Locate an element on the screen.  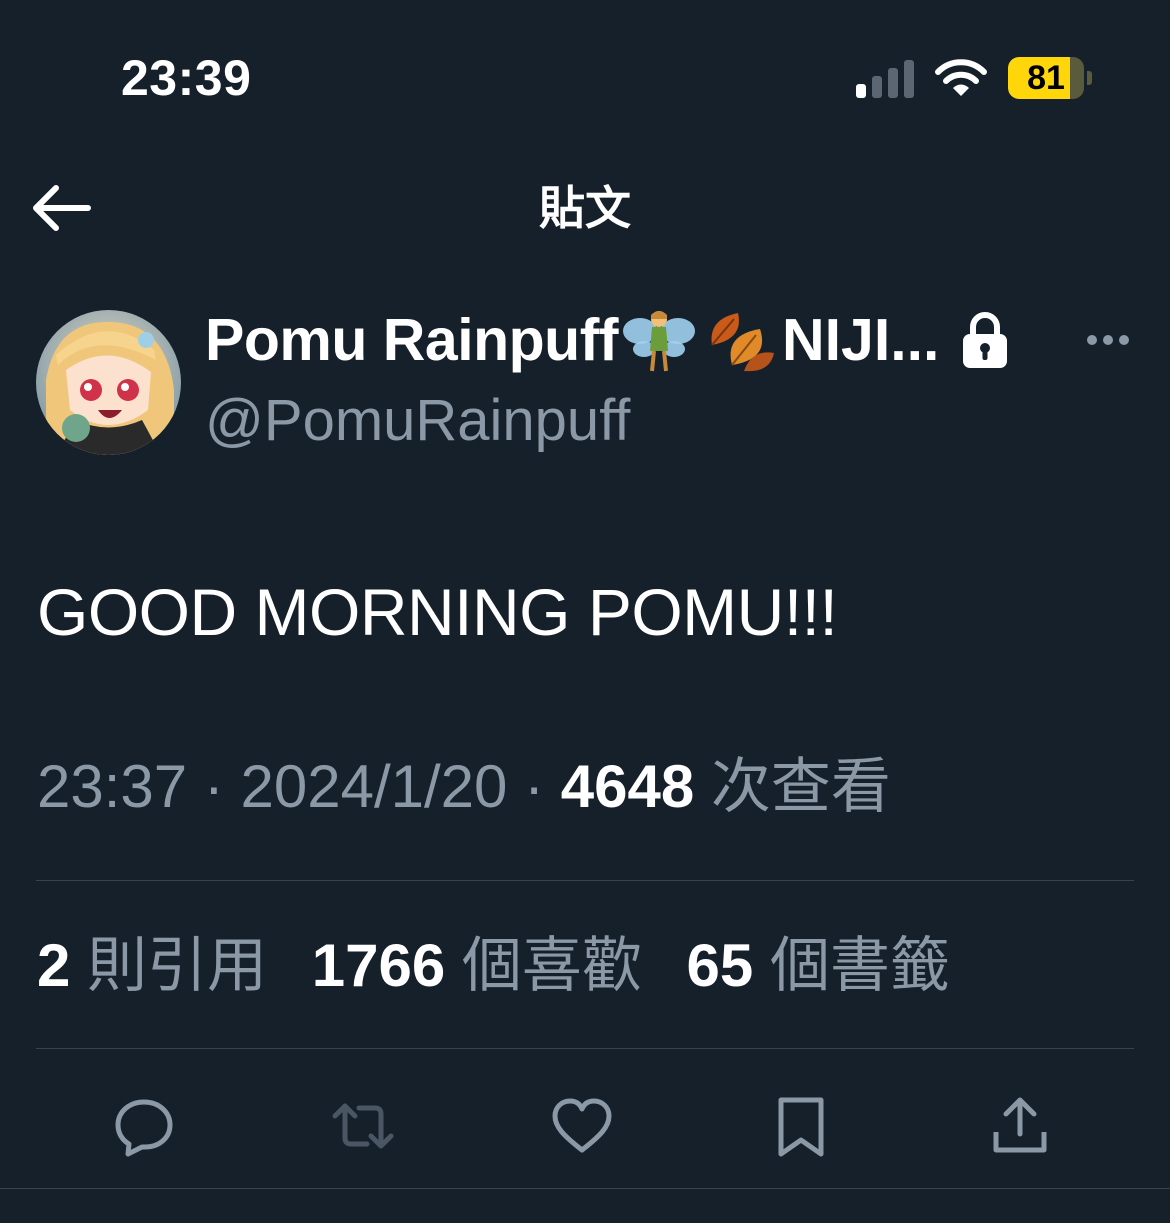
like-icon is located at coordinates (582, 1125).